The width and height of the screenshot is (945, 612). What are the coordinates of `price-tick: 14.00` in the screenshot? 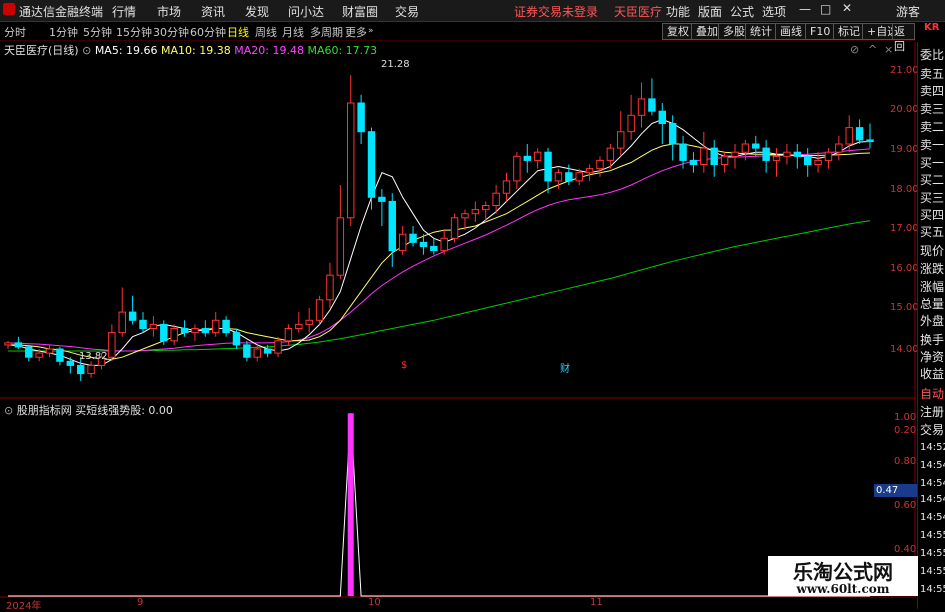 It's located at (904, 349).